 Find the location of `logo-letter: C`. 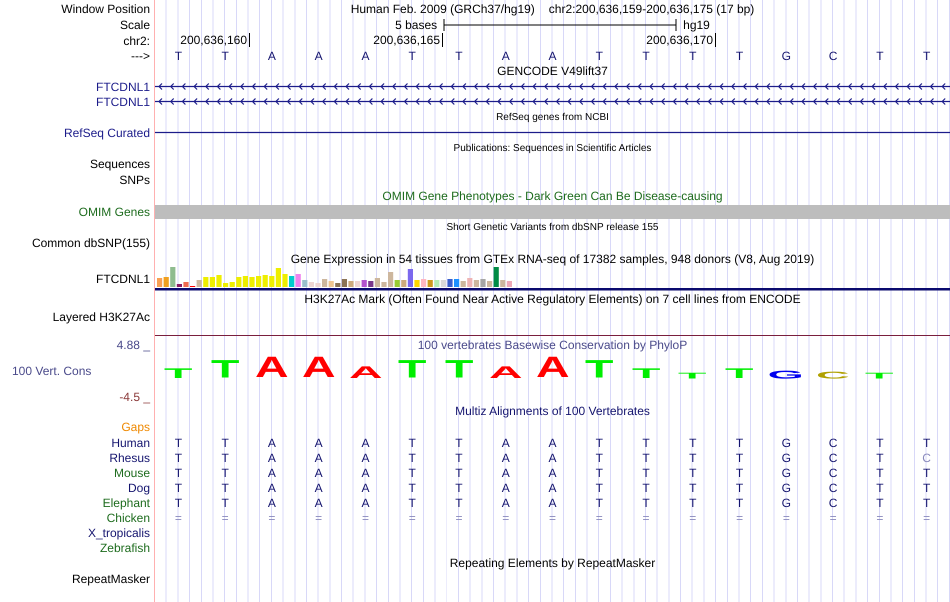

logo-letter: C is located at coordinates (833, 375).